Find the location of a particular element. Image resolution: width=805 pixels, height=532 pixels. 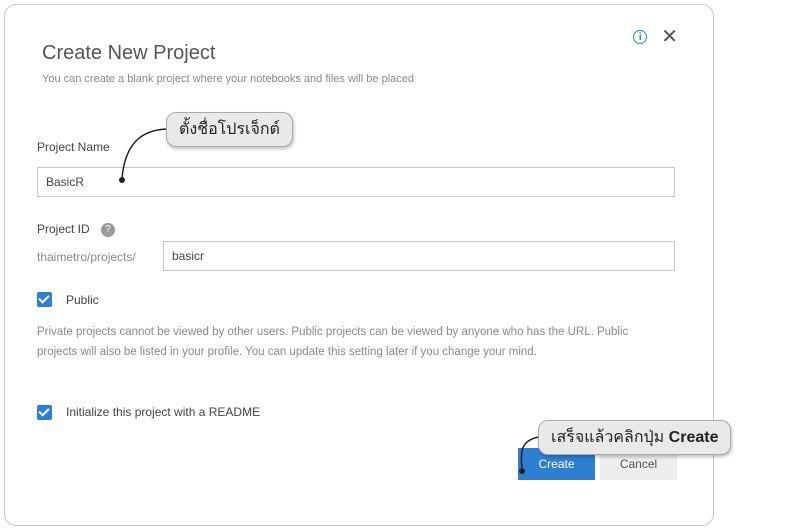

callout-create: เสร็จแล้วคลิกปุ่ม Create is located at coordinates (635, 437).